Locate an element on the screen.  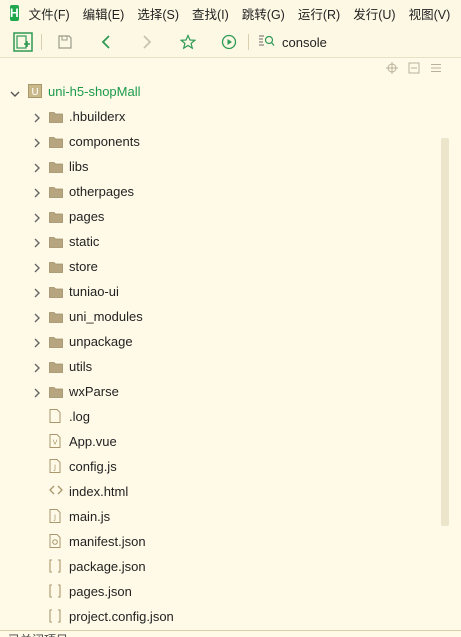
tree-item-label: components is located at coordinates (104, 141).